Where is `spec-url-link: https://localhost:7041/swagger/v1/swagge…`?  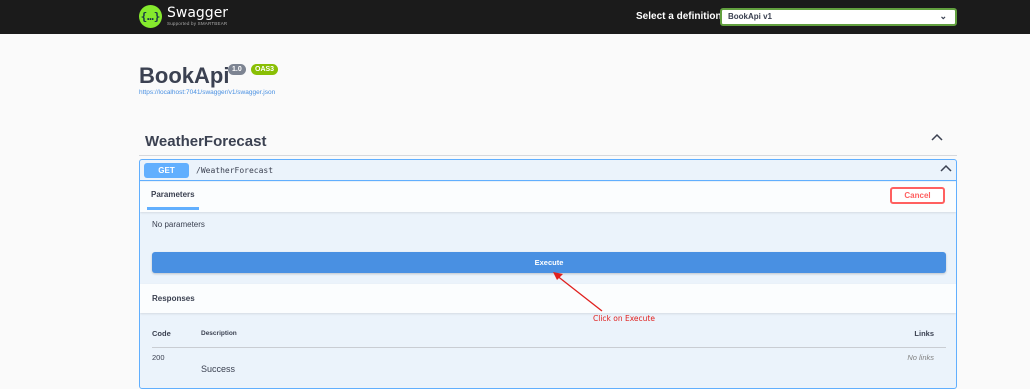 spec-url-link: https://localhost:7041/swagger/v1/swagge… is located at coordinates (207, 92).